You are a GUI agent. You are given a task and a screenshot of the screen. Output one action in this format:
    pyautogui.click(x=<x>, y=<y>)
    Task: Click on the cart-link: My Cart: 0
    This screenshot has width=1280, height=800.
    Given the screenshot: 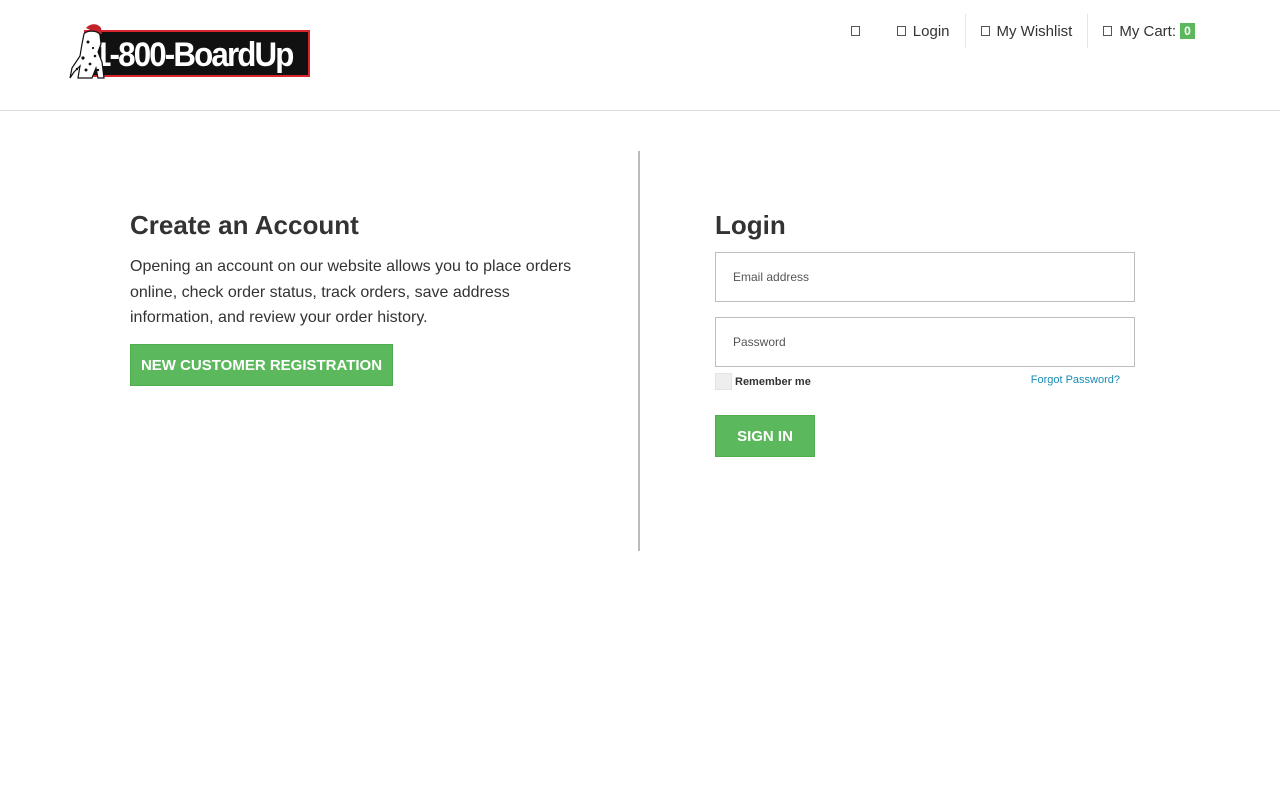 What is the action you would take?
    pyautogui.click(x=1148, y=31)
    